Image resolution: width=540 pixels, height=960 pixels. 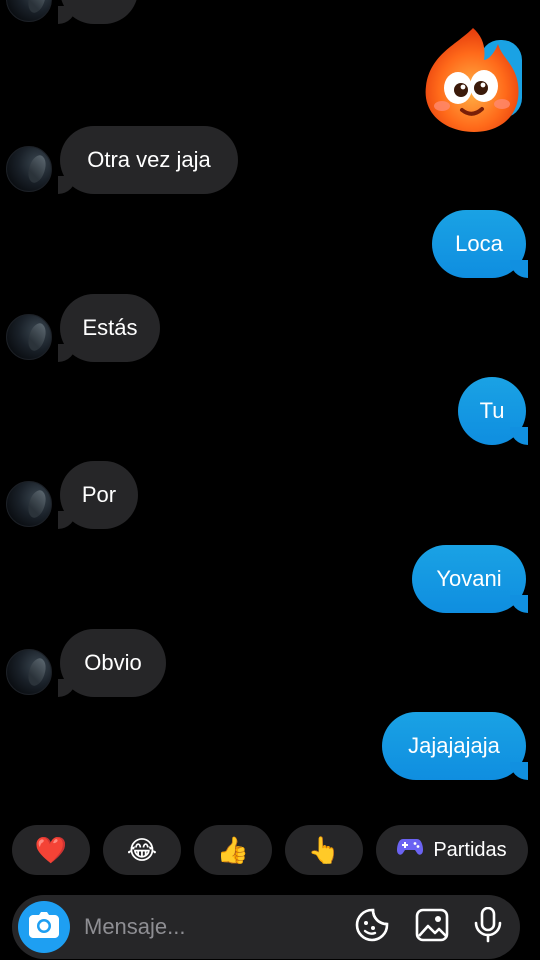 I want to click on pointing-hand-icon: 👆, so click(x=324, y=849).